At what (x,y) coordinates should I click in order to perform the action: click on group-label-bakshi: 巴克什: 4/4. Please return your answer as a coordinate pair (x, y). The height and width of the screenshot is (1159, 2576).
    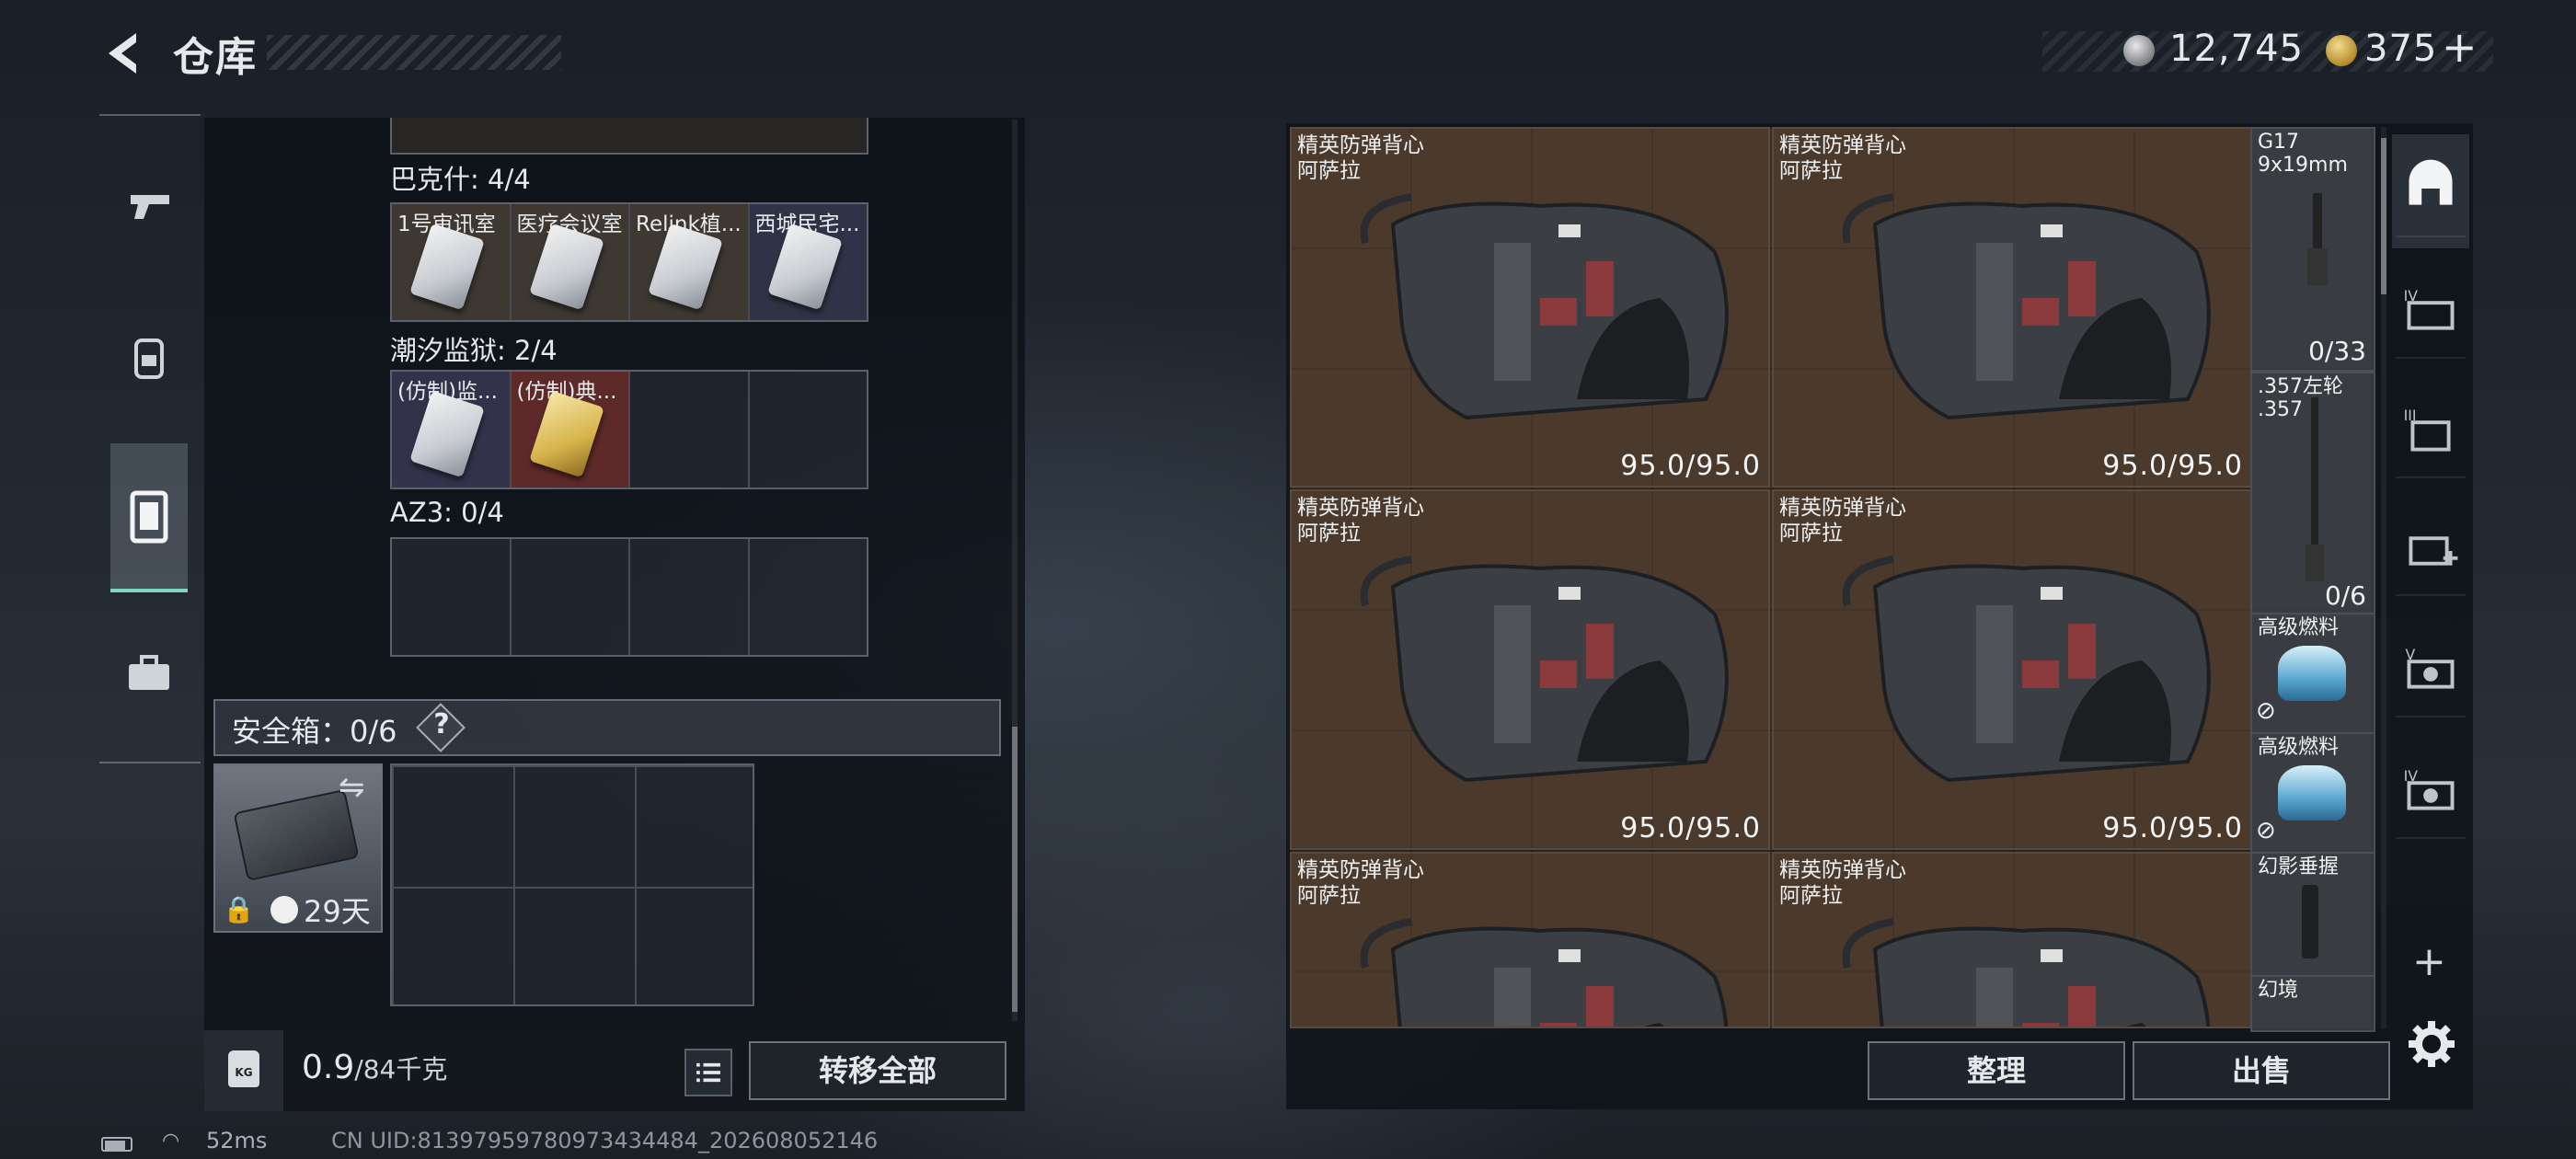
    Looking at the image, I should click on (460, 179).